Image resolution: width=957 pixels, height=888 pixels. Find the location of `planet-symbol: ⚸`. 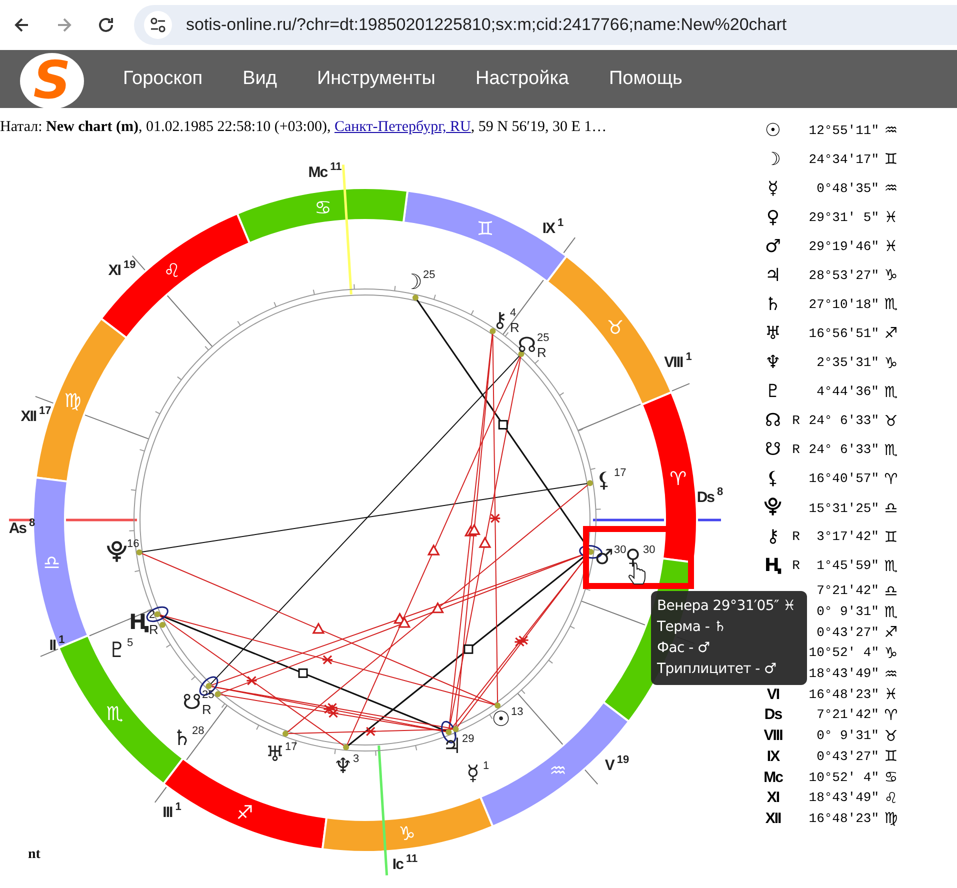

planet-symbol: ⚸ is located at coordinates (773, 479).